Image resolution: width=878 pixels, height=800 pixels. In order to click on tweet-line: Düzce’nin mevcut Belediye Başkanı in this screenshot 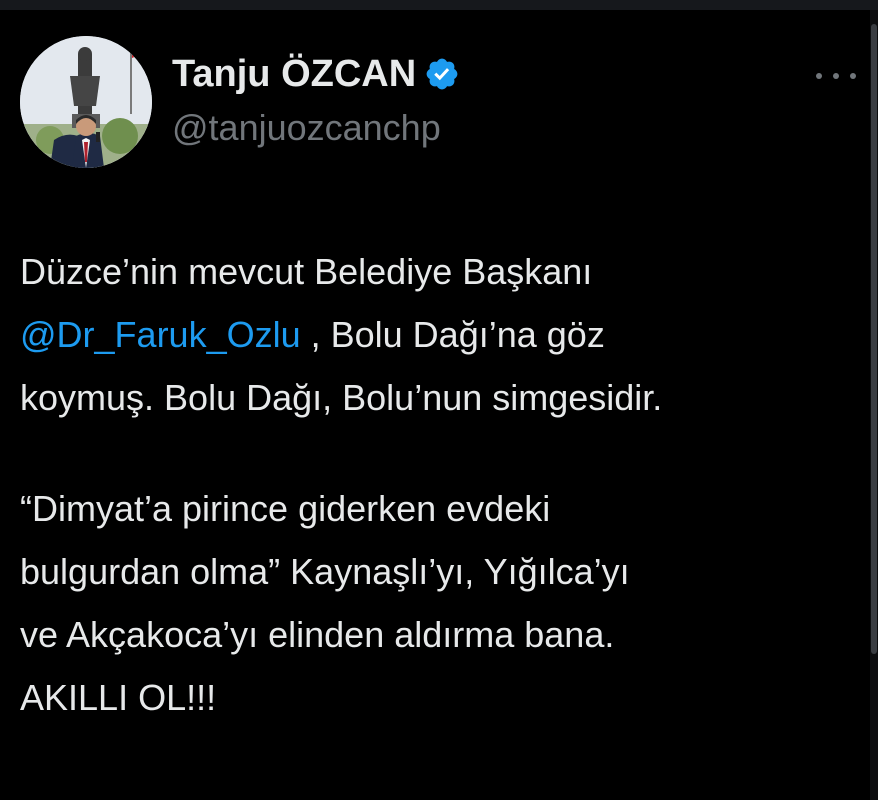, I will do `click(306, 271)`.